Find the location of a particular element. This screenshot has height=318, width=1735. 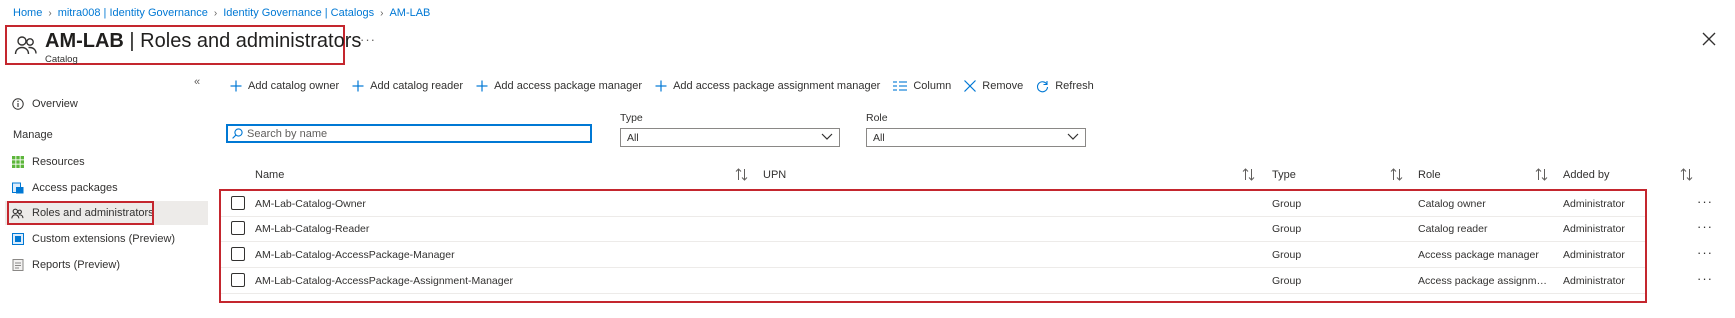

type-filter-label: Type is located at coordinates (631, 118).